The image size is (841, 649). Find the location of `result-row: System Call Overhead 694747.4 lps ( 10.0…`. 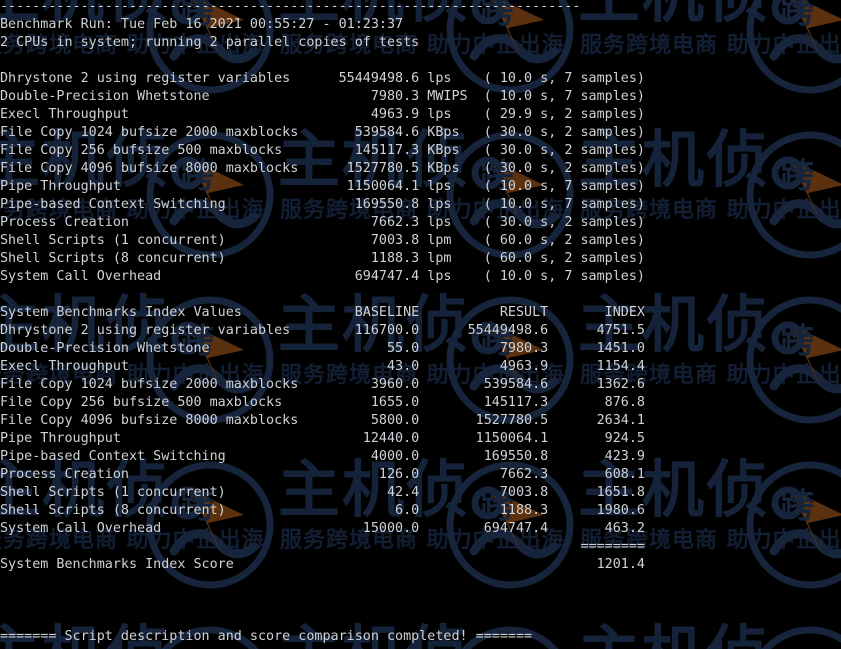

result-row: System Call Overhead 694747.4 lps ( 10.0… is located at coordinates (322, 276).